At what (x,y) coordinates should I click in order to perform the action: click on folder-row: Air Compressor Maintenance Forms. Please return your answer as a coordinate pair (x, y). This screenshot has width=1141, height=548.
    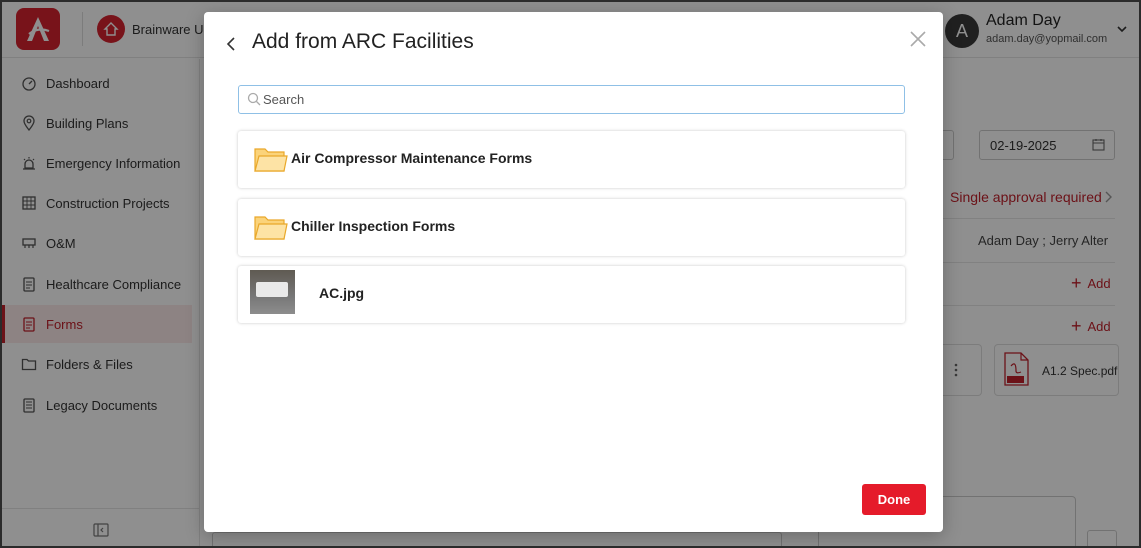
    Looking at the image, I should click on (571, 159).